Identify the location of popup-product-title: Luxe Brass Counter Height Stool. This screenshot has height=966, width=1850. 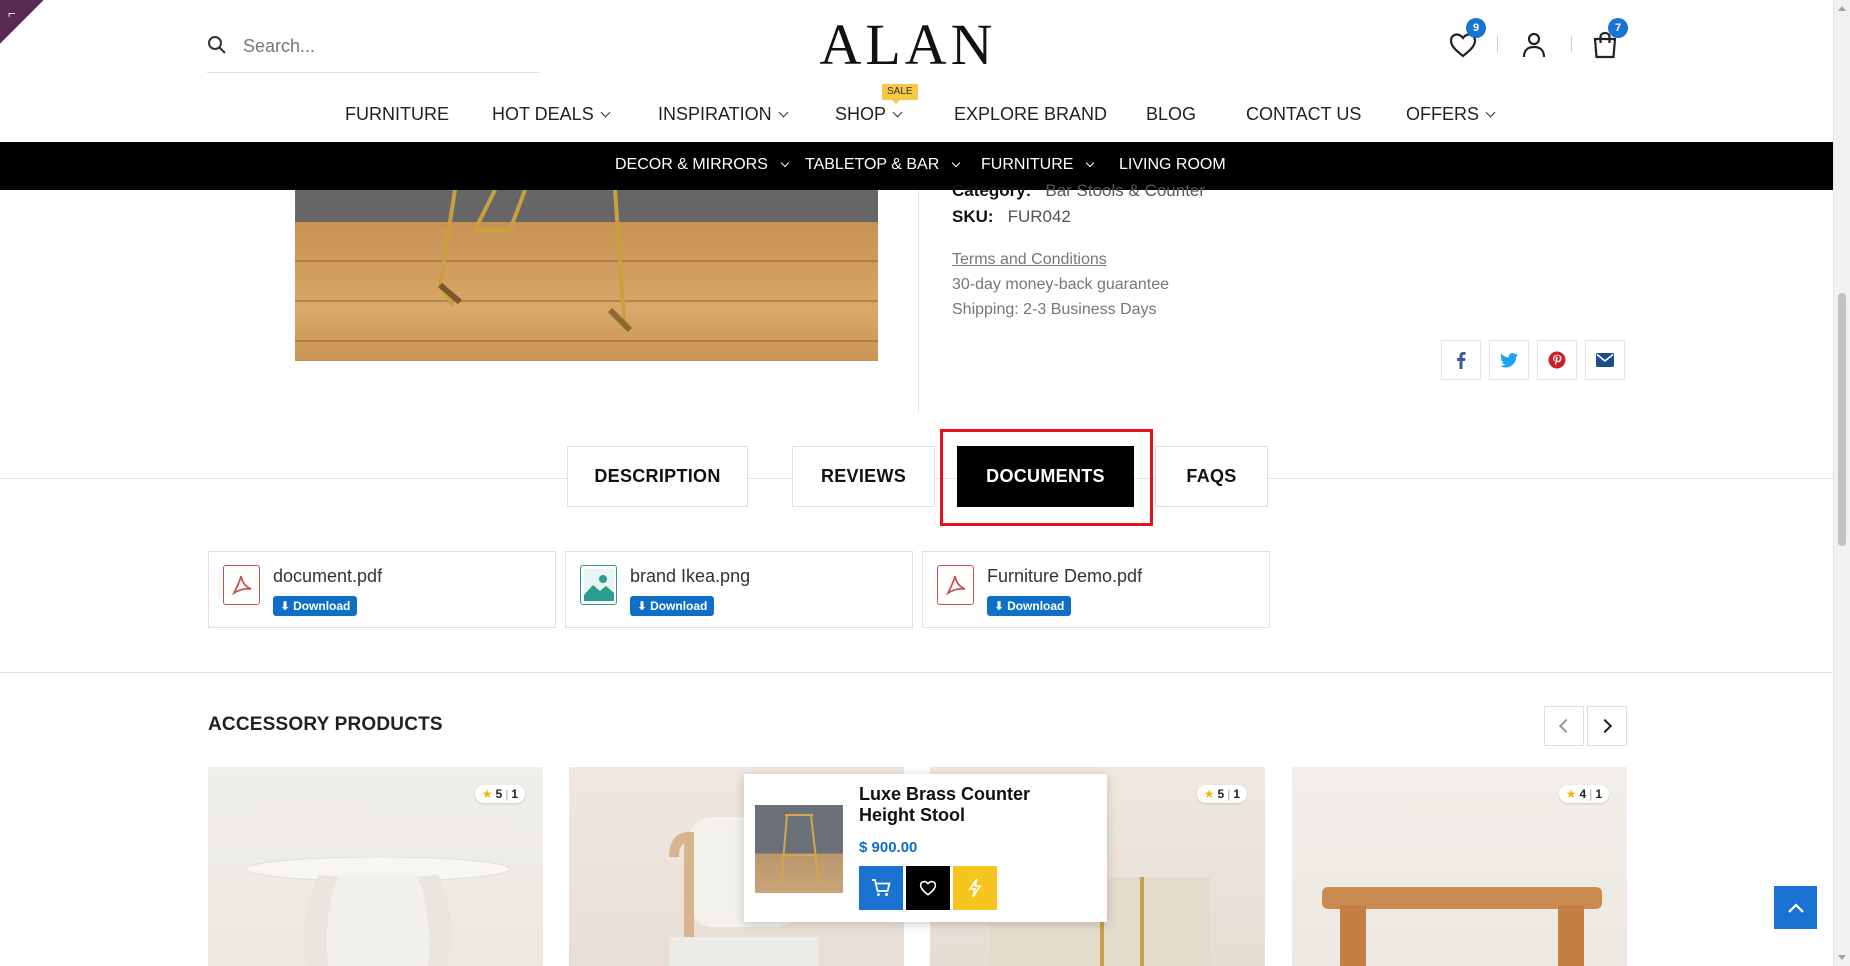
(974, 805).